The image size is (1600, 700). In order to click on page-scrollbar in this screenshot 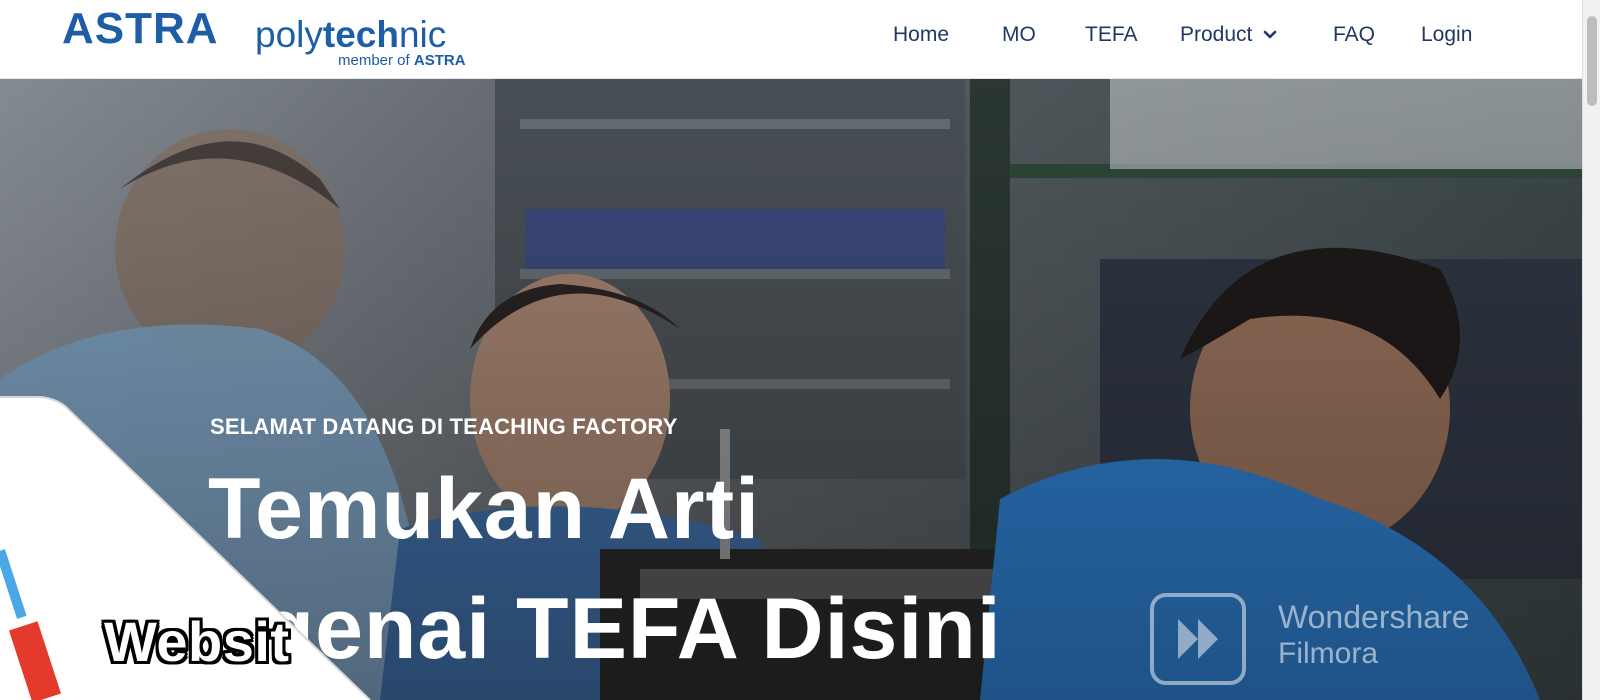, I will do `click(1591, 350)`.